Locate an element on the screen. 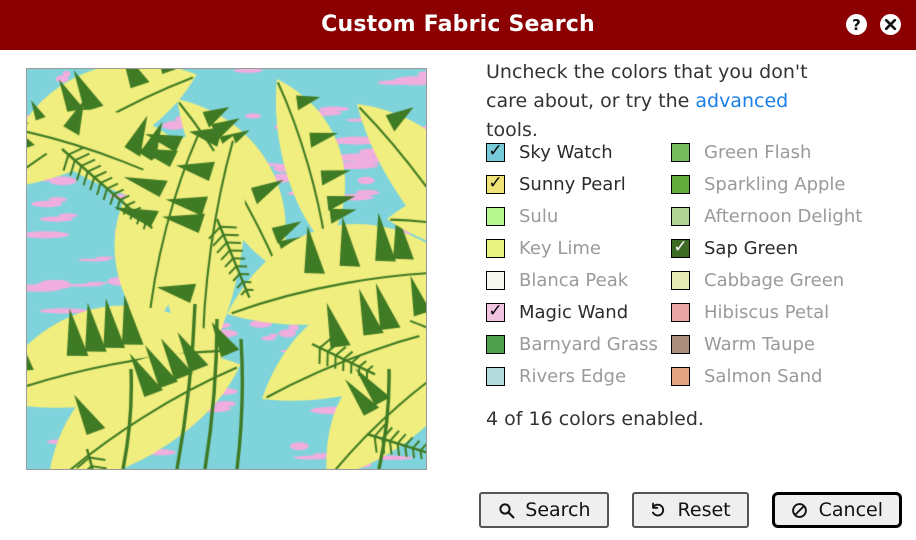  color-label: Blanca Peak is located at coordinates (574, 280).